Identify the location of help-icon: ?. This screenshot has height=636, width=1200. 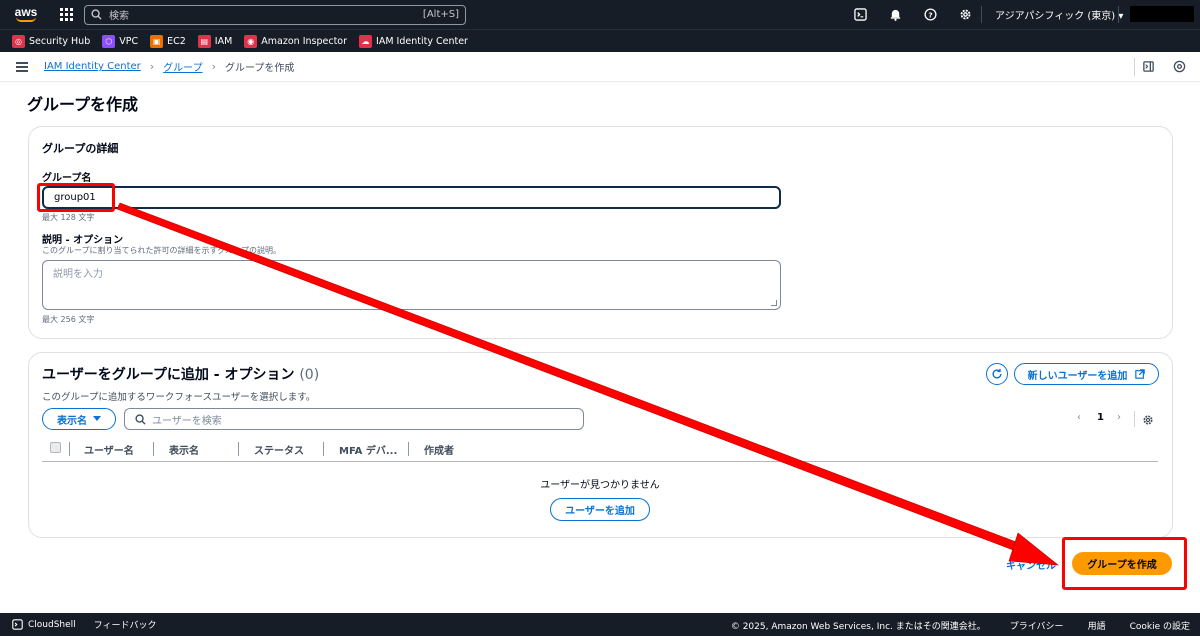
(930, 14).